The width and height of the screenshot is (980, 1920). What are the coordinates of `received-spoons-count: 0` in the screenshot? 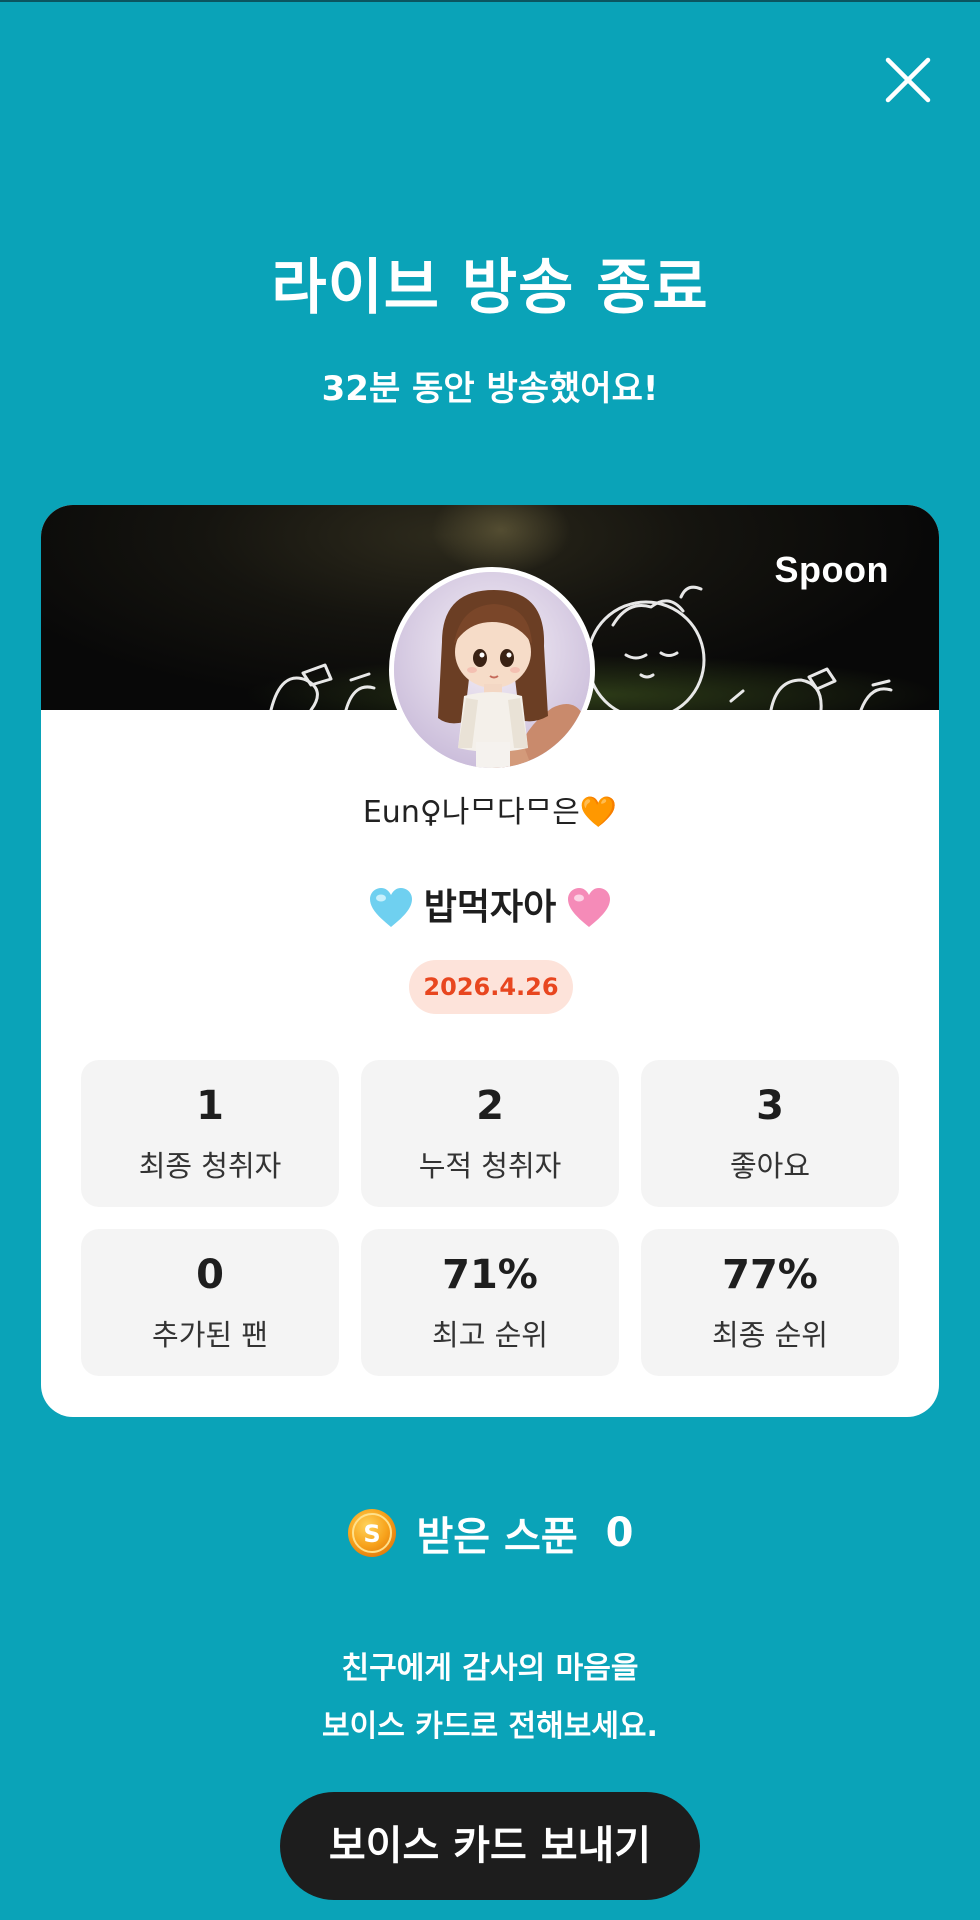 It's located at (619, 1533).